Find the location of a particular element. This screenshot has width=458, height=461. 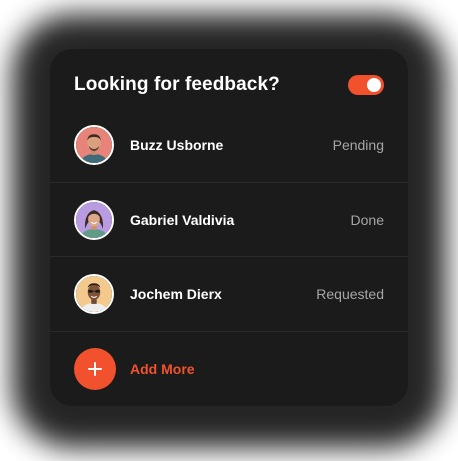

request-status: Pending is located at coordinates (358, 145).